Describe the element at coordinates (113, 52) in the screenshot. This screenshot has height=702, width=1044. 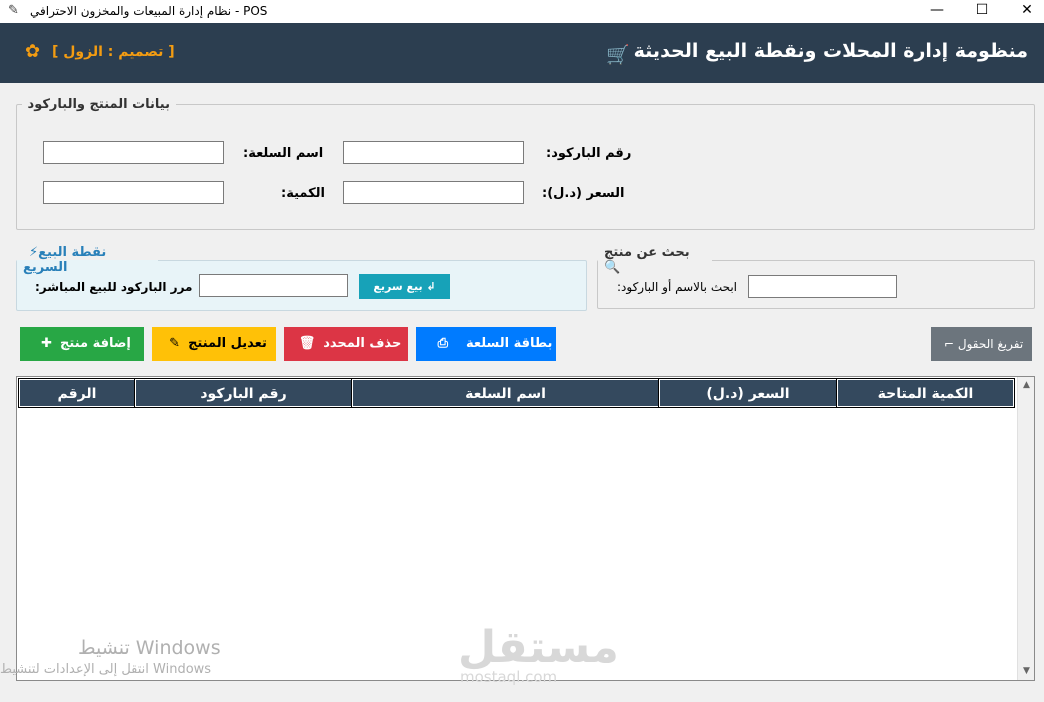
I see `designer-credit: [ تصميم : الزول ]` at that location.